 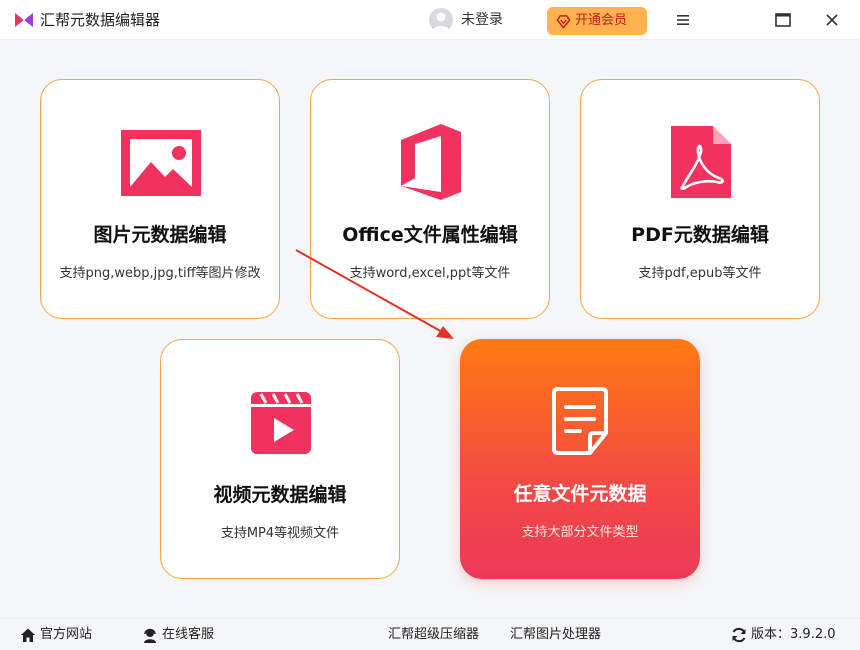 I want to click on app-title: 汇帮元数据编辑器, so click(x=100, y=20).